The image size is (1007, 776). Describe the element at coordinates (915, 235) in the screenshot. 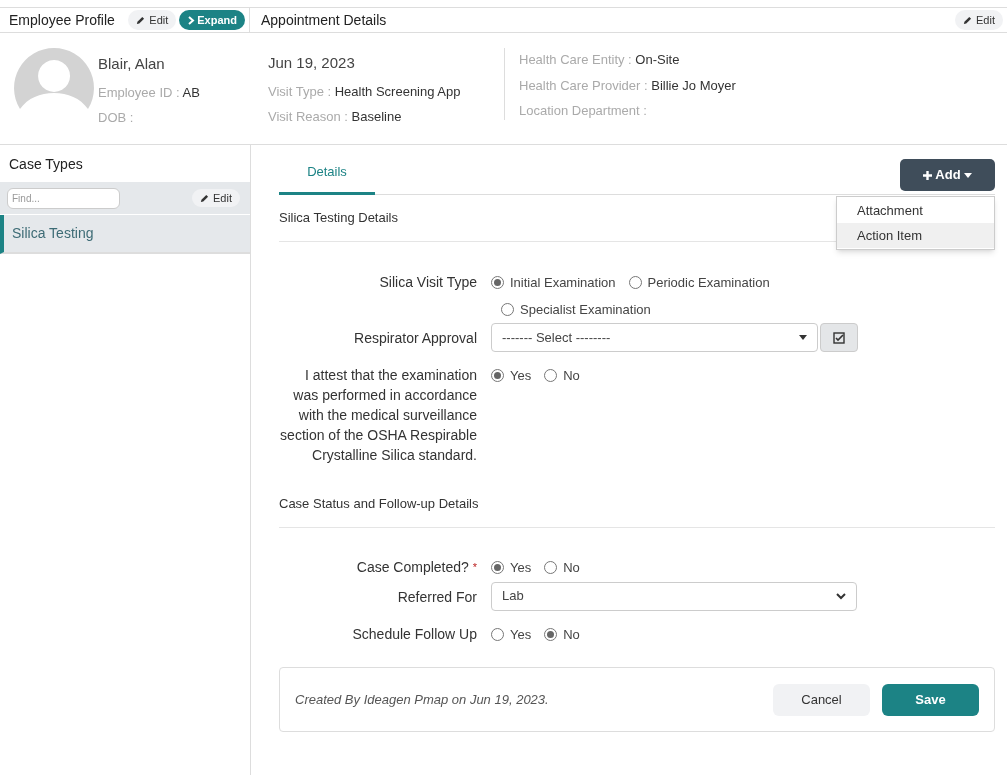

I see `menu-item: Action Item` at that location.